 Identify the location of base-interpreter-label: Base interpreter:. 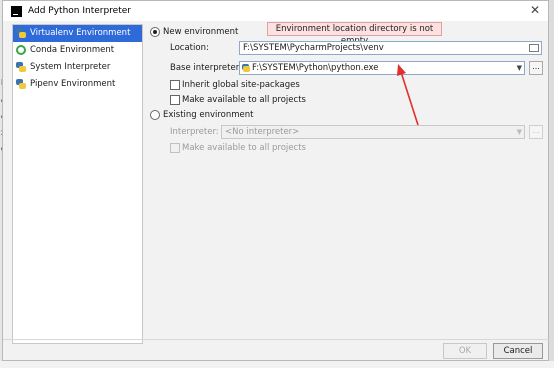
(206, 68).